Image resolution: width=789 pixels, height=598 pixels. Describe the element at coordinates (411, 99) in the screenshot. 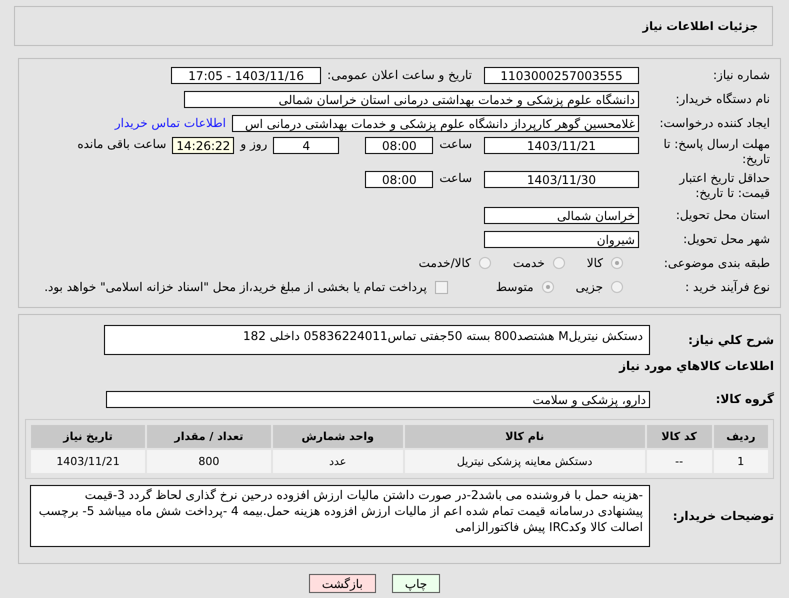

I see `field-value: دانشگاه علوم پزشکی و خدمات بهداشتی درمانی استان خراسان شمالی` at that location.